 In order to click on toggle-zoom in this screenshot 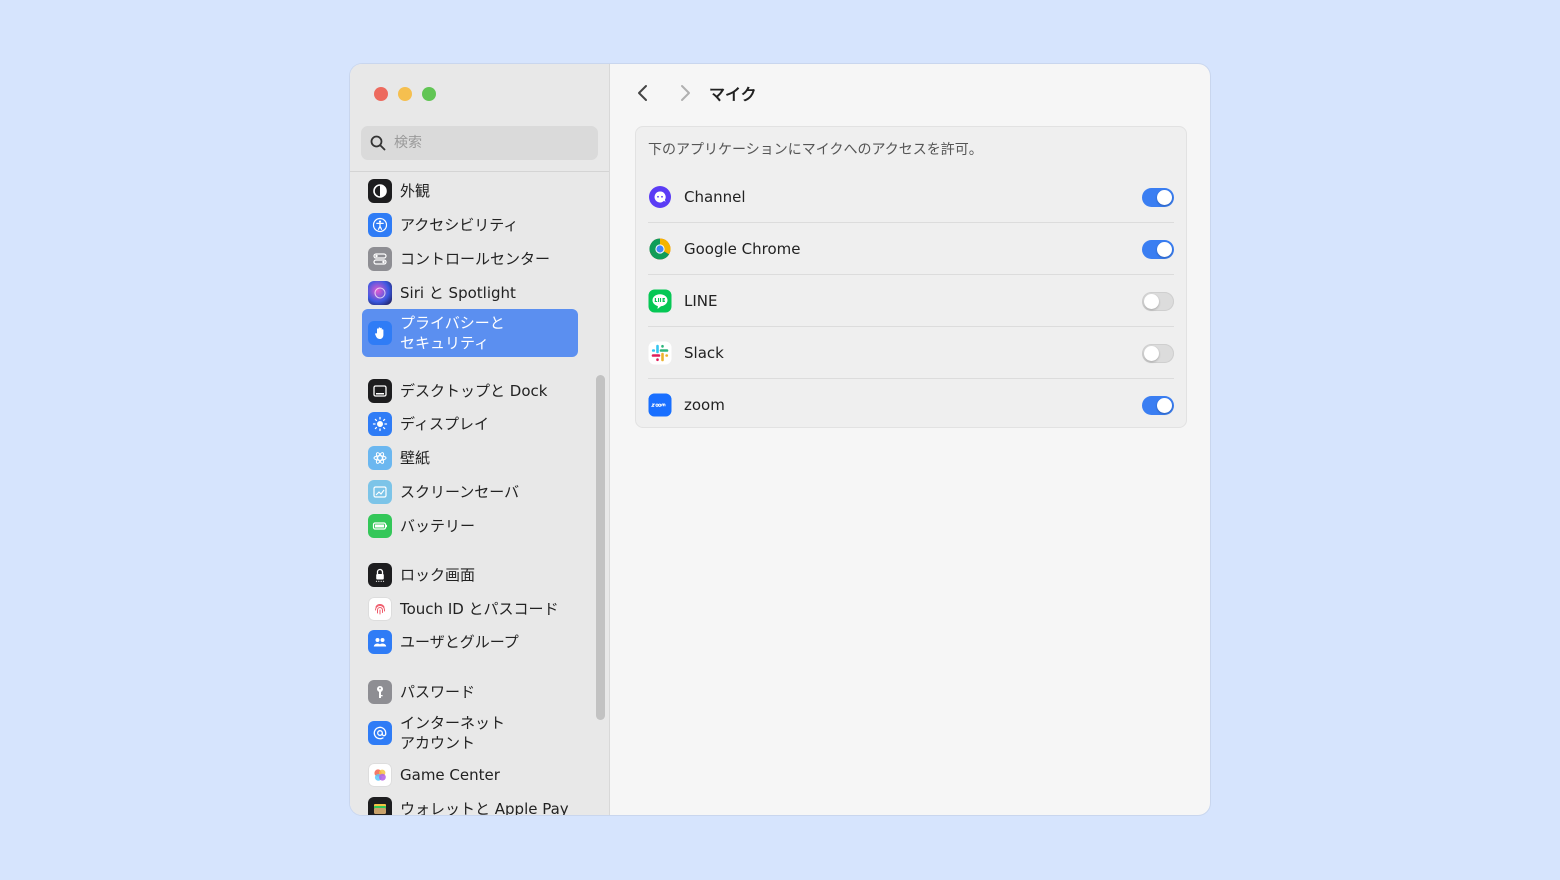, I will do `click(1158, 405)`.